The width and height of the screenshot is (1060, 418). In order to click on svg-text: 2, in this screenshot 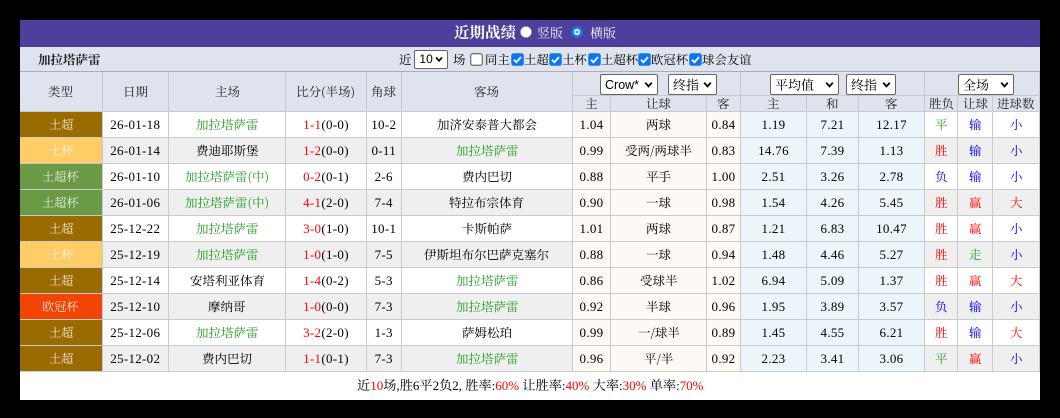, I will do `click(457, 385)`.